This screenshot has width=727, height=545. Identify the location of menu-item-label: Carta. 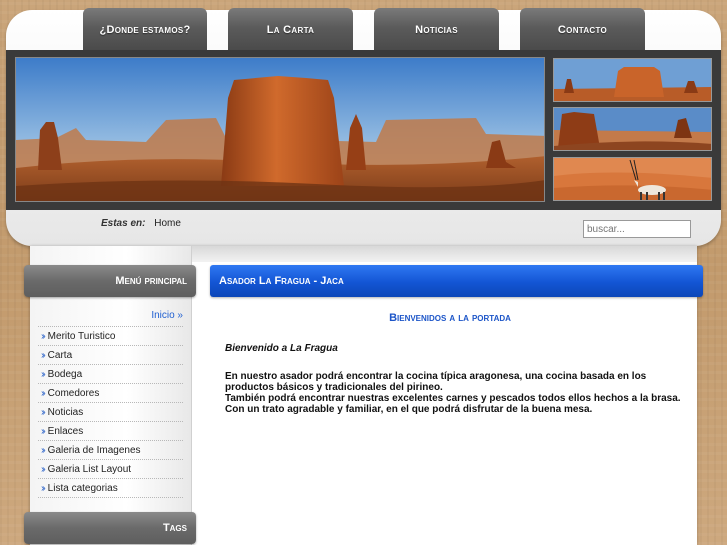
(60, 355).